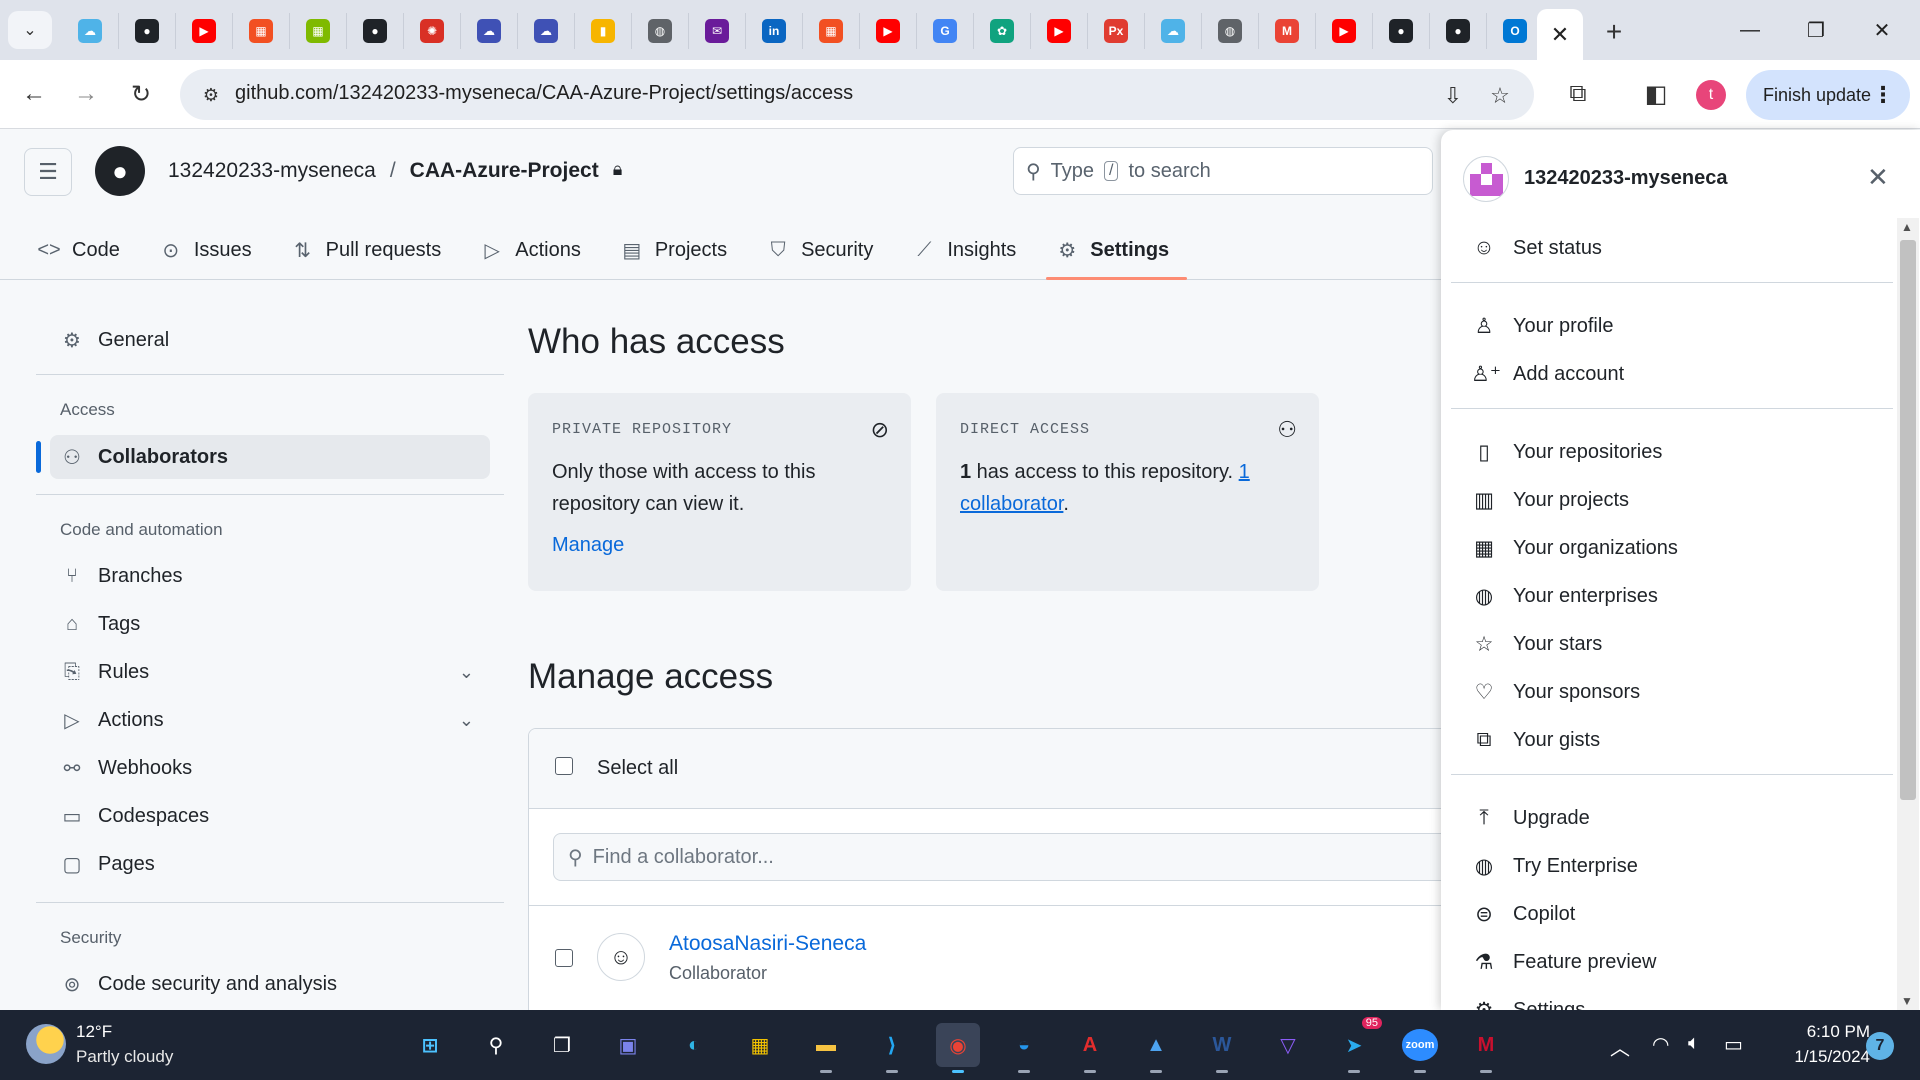 The width and height of the screenshot is (1920, 1080). What do you see at coordinates (535, 250) in the screenshot?
I see `tab-actions: ▷ Actions` at bounding box center [535, 250].